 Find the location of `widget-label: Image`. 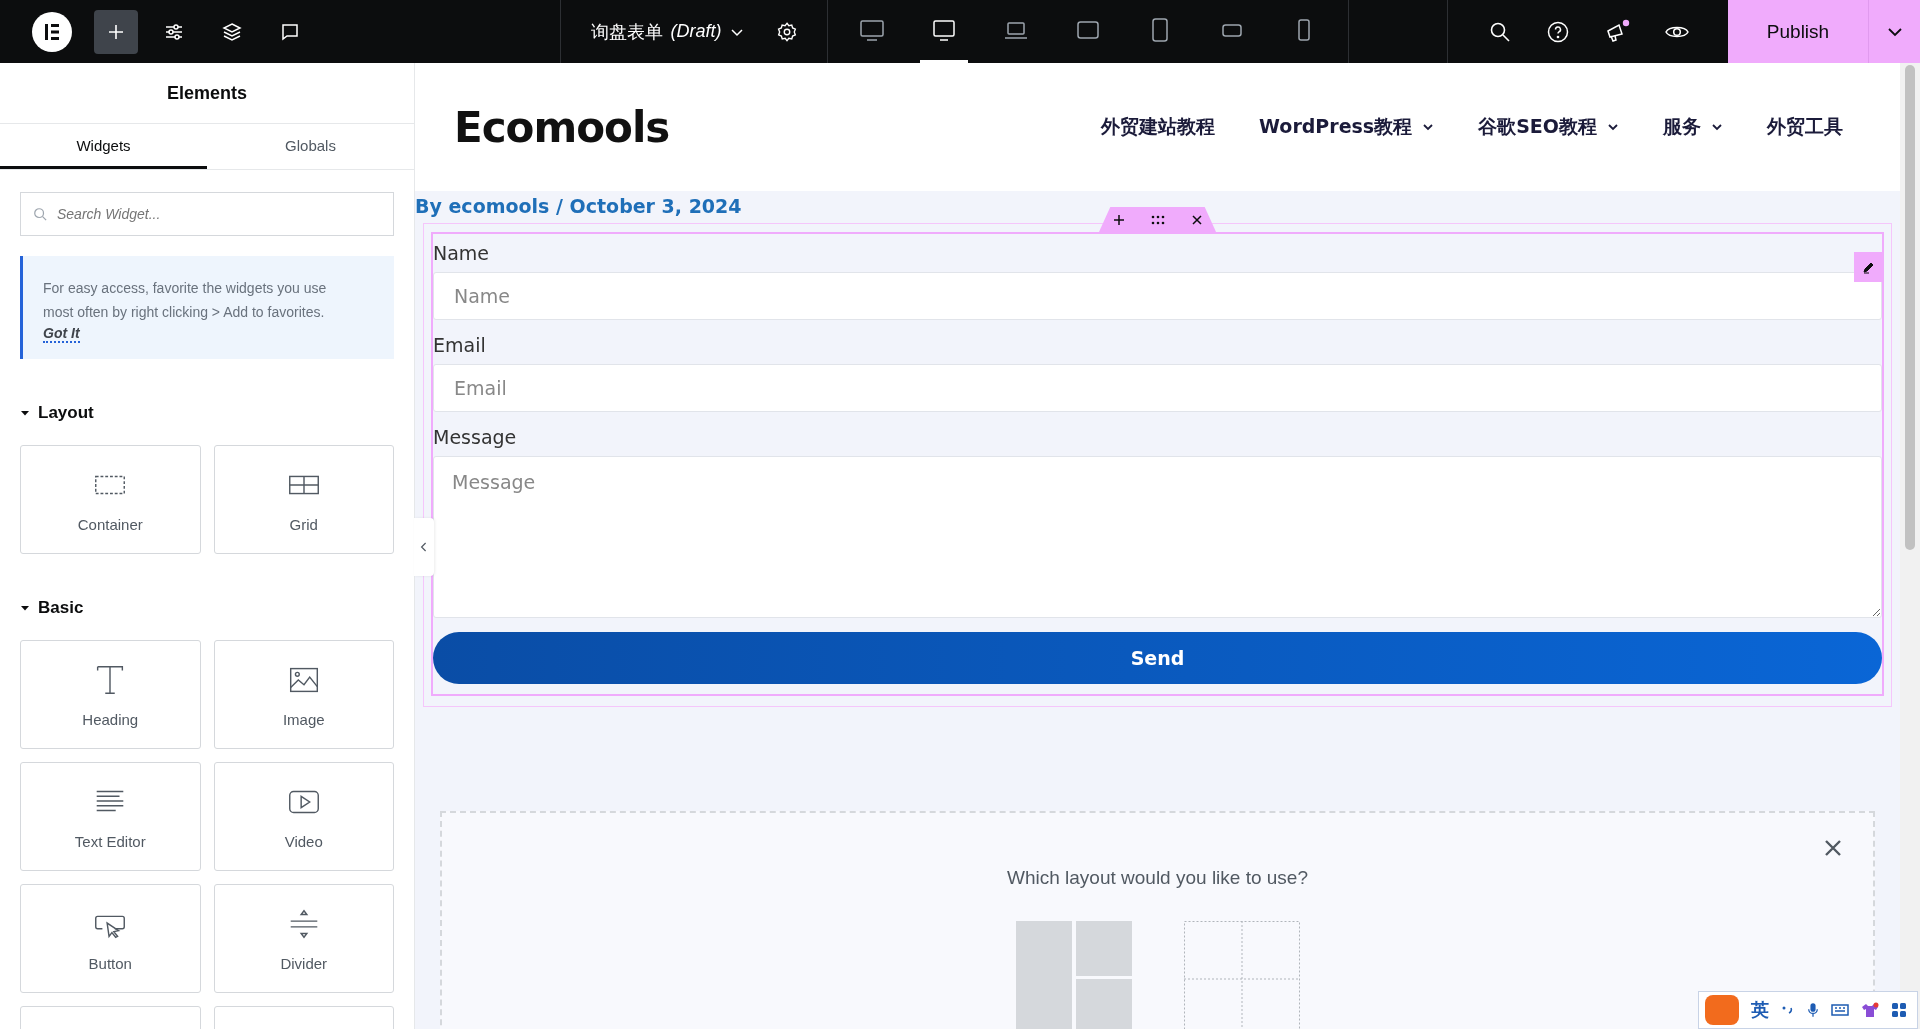

widget-label: Image is located at coordinates (303, 719).